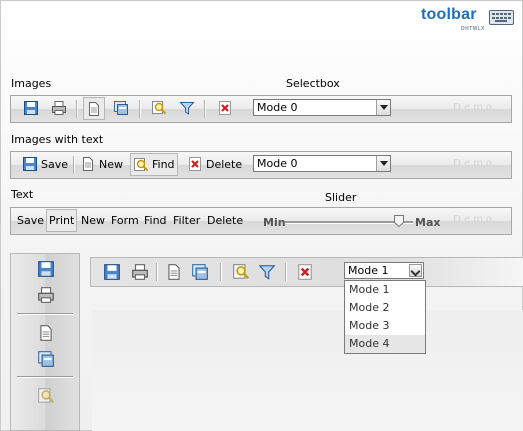  I want to click on toolbar-images: Mode 0 Demo, so click(261, 109).